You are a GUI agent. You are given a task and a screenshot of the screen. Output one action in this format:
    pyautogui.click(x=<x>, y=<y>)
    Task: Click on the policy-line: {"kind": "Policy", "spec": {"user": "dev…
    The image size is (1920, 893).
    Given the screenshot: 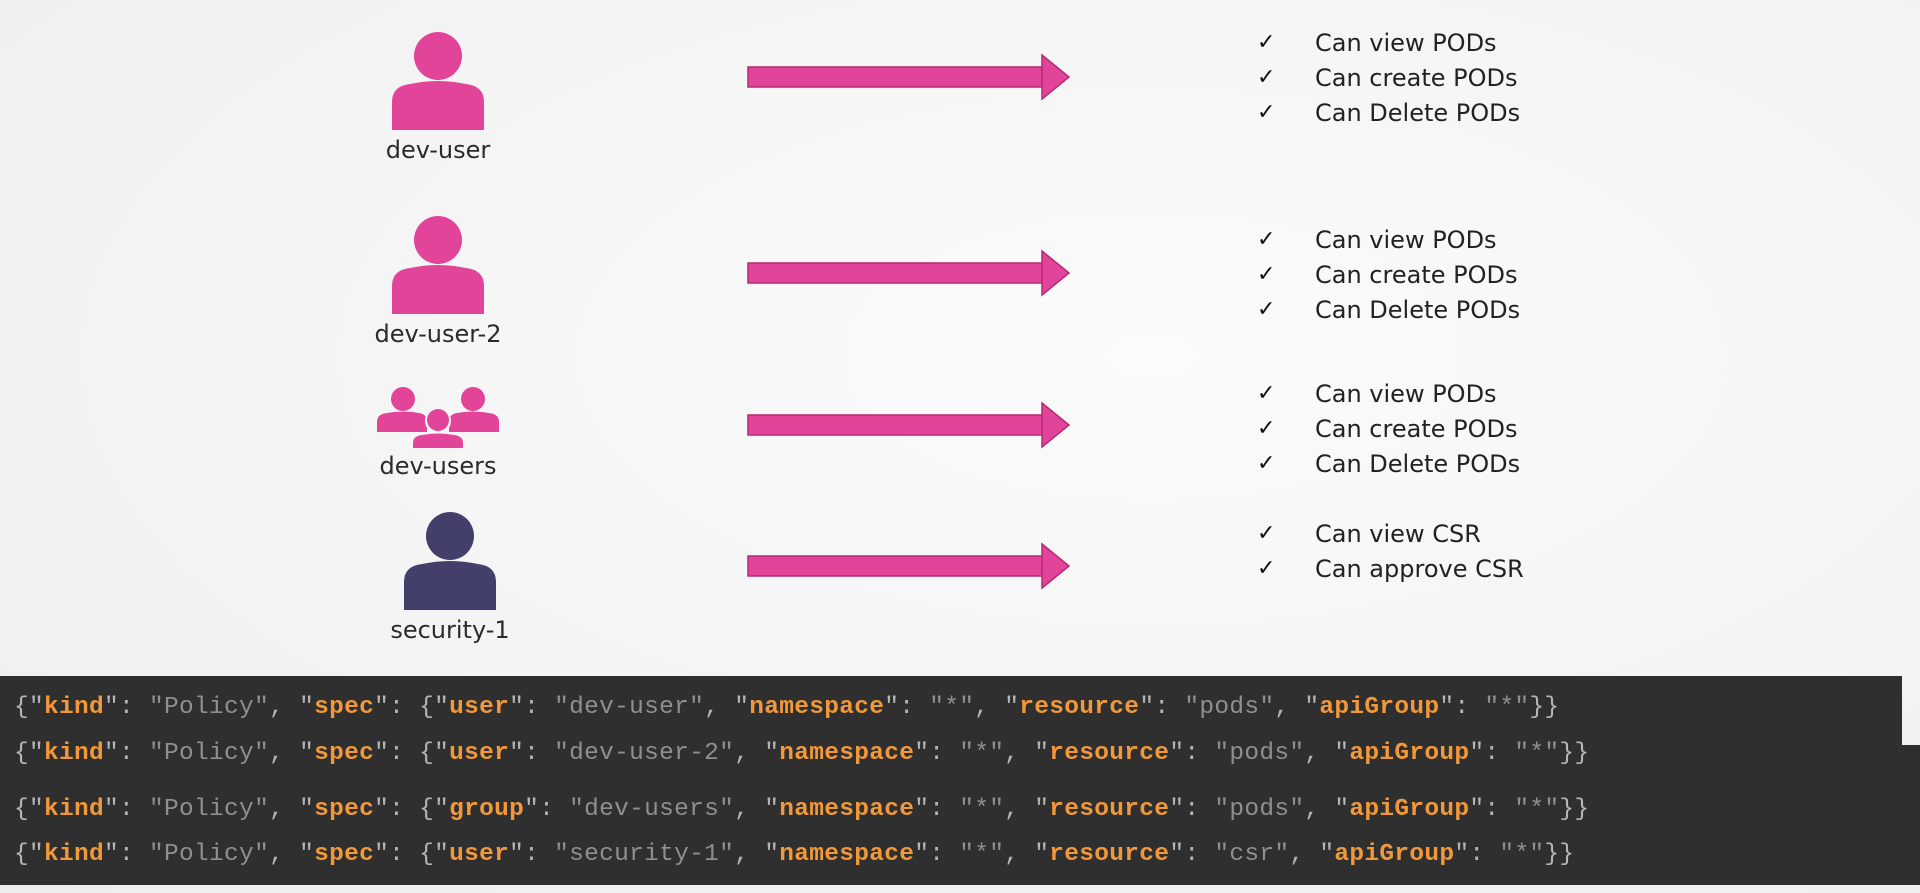 What is the action you would take?
    pyautogui.click(x=801, y=753)
    